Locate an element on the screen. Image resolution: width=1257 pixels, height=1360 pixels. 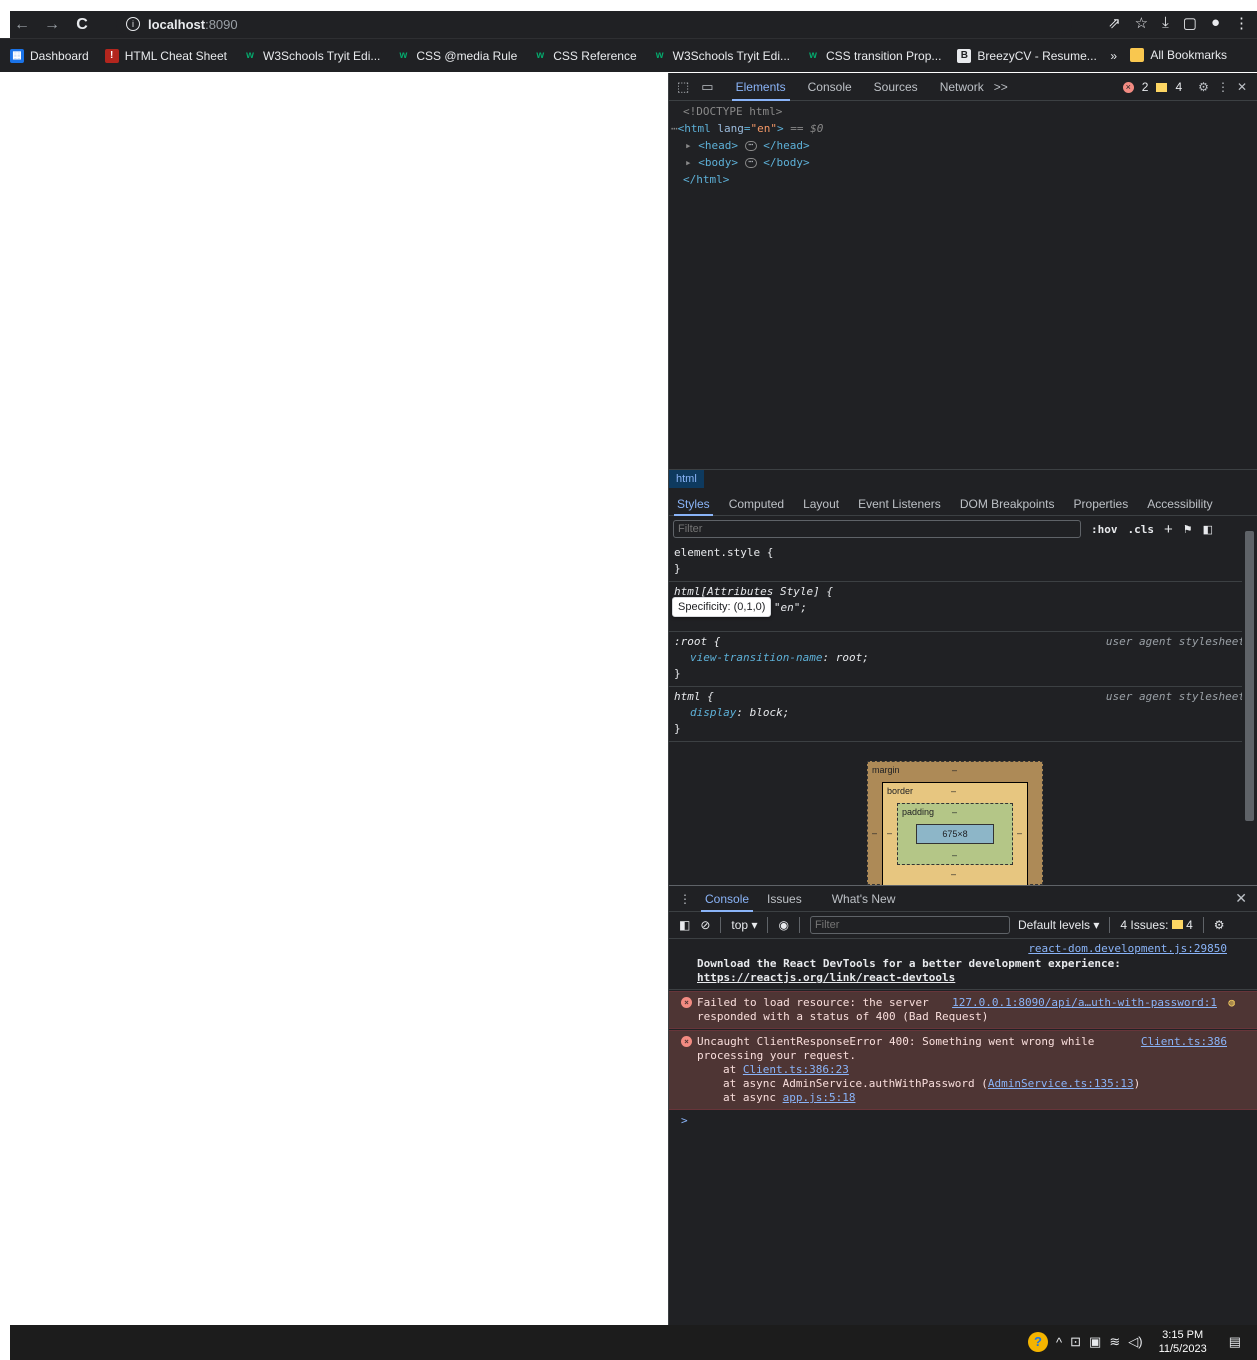
settings-gear-icon: ⚙ is located at coordinates (1203, 87).